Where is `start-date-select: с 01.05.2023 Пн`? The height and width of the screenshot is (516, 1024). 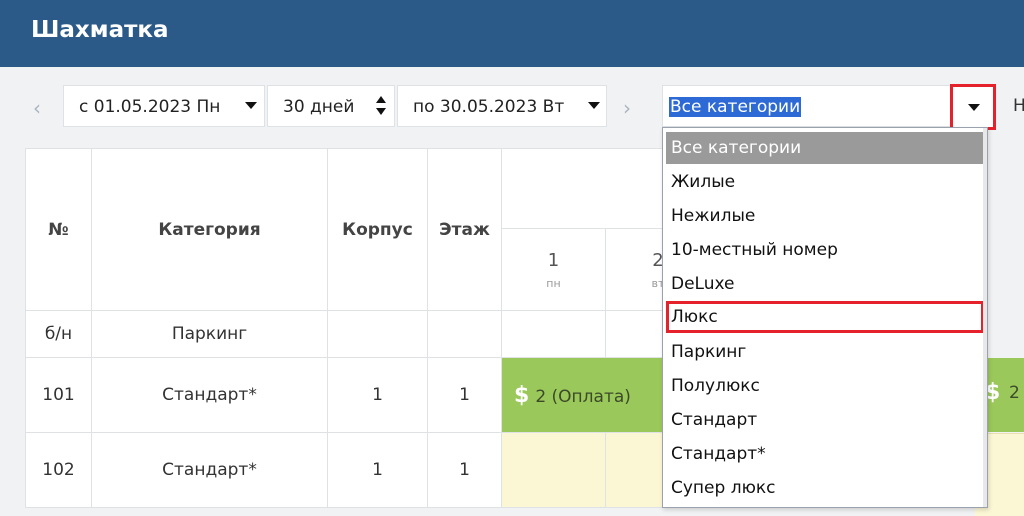
start-date-select: с 01.05.2023 Пн is located at coordinates (164, 106).